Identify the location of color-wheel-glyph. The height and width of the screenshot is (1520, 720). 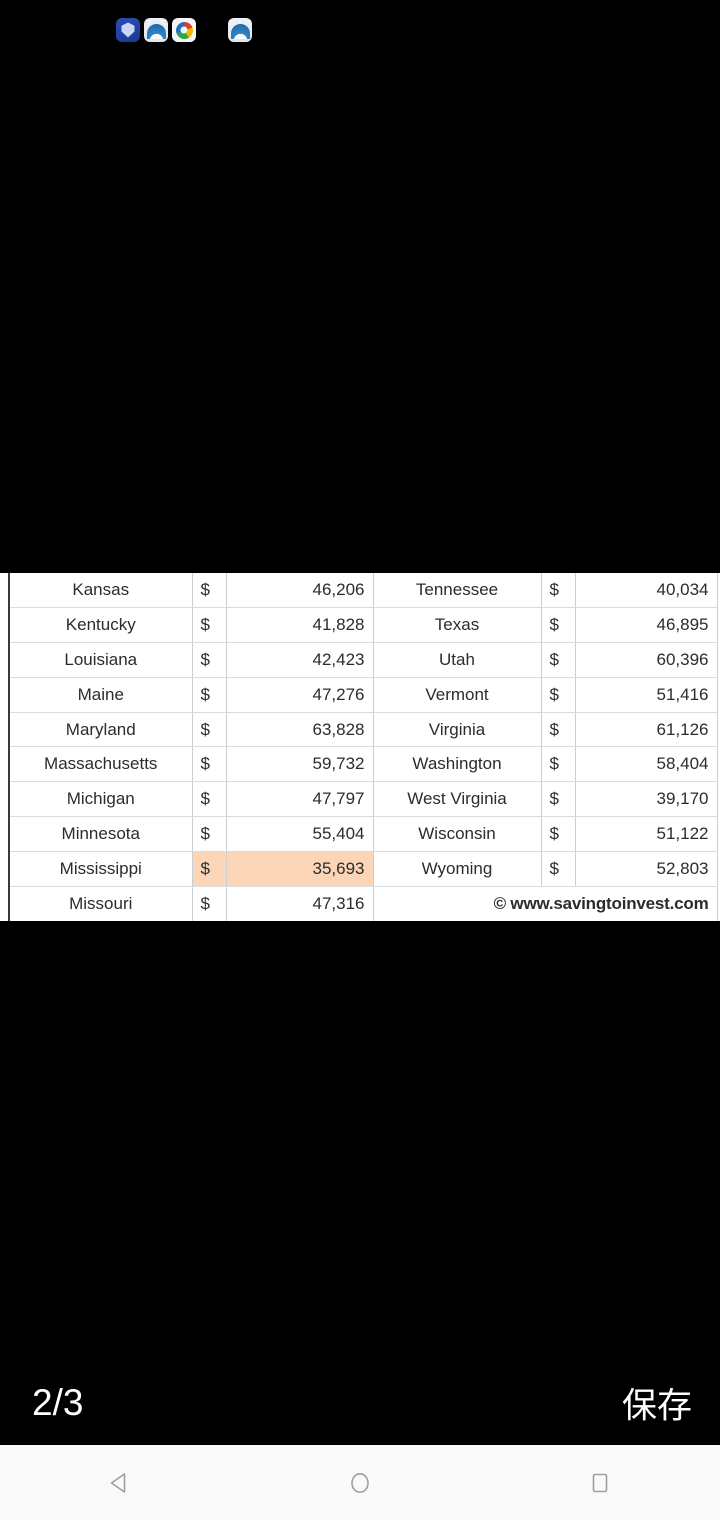
(184, 30).